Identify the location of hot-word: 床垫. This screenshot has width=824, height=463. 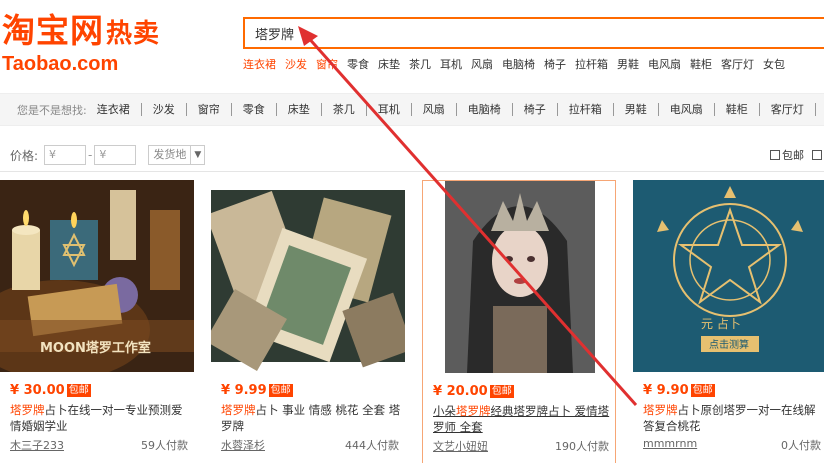
(389, 64).